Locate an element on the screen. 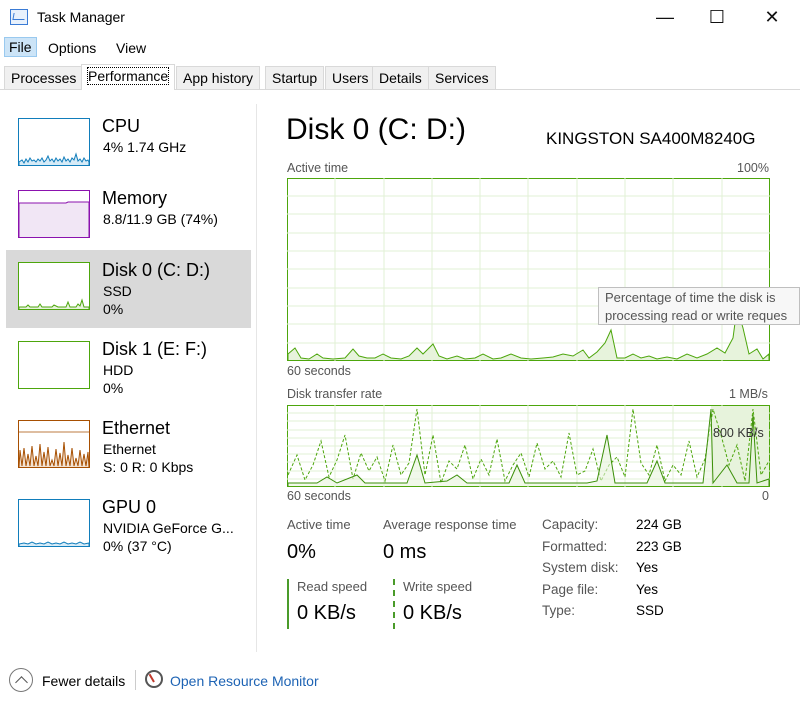 The height and width of the screenshot is (709, 800). transfer-rate-graph is located at coordinates (528, 446).